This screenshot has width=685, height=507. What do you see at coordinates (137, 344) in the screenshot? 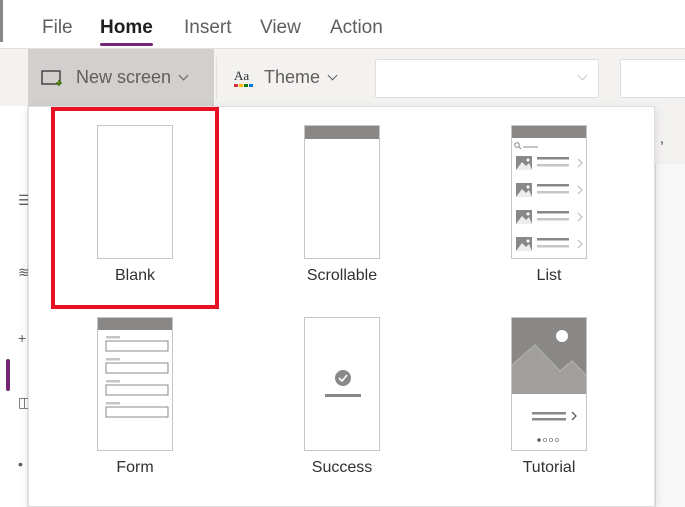
I see `form-field-icon` at bounding box center [137, 344].